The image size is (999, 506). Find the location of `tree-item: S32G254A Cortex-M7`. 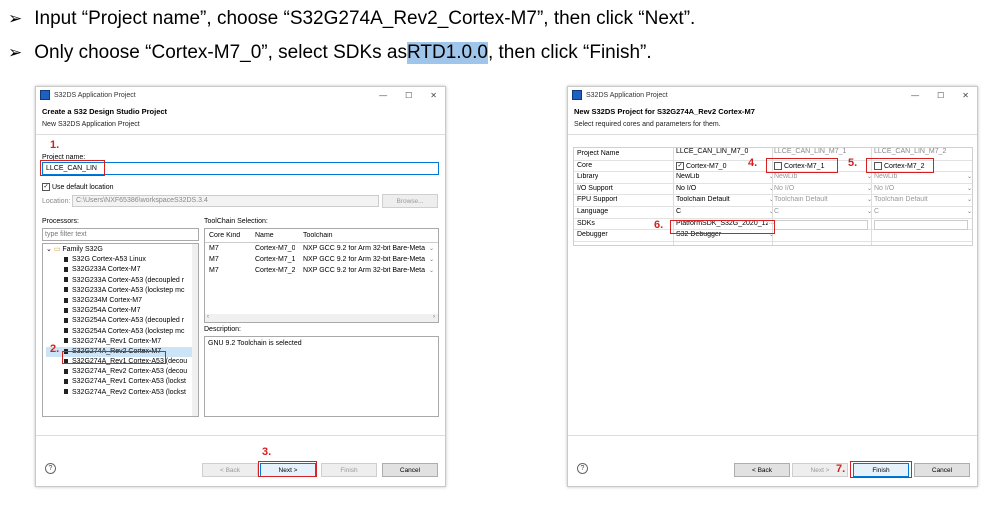

tree-item: S32G254A Cortex-M7 is located at coordinates (122, 311).